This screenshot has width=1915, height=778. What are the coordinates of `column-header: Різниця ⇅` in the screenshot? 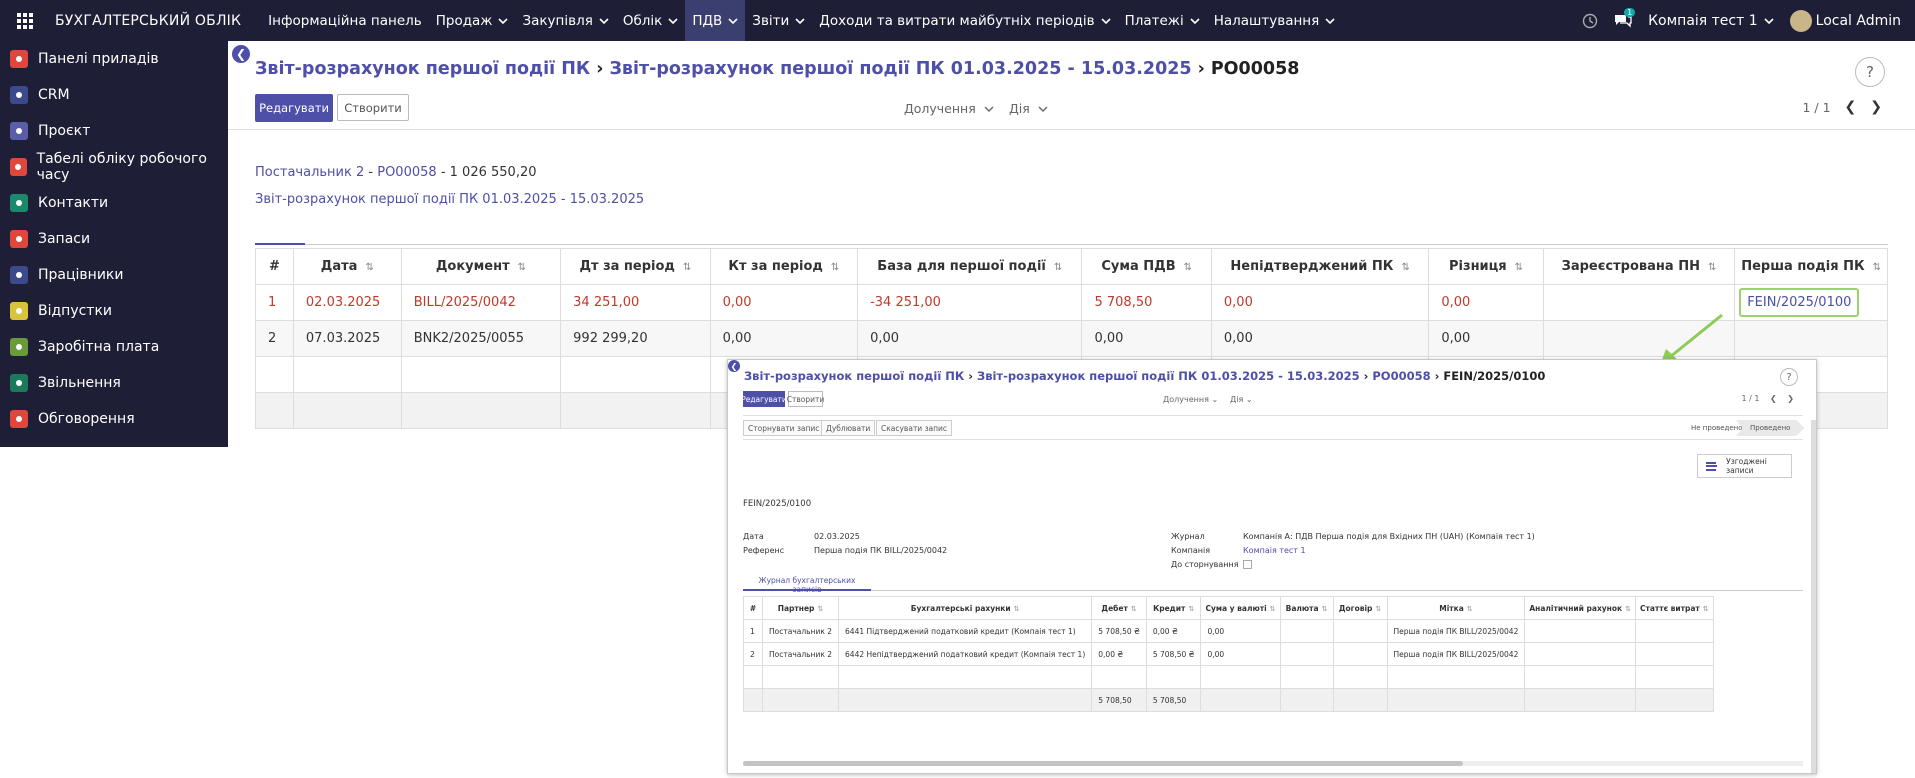 It's located at (1486, 266).